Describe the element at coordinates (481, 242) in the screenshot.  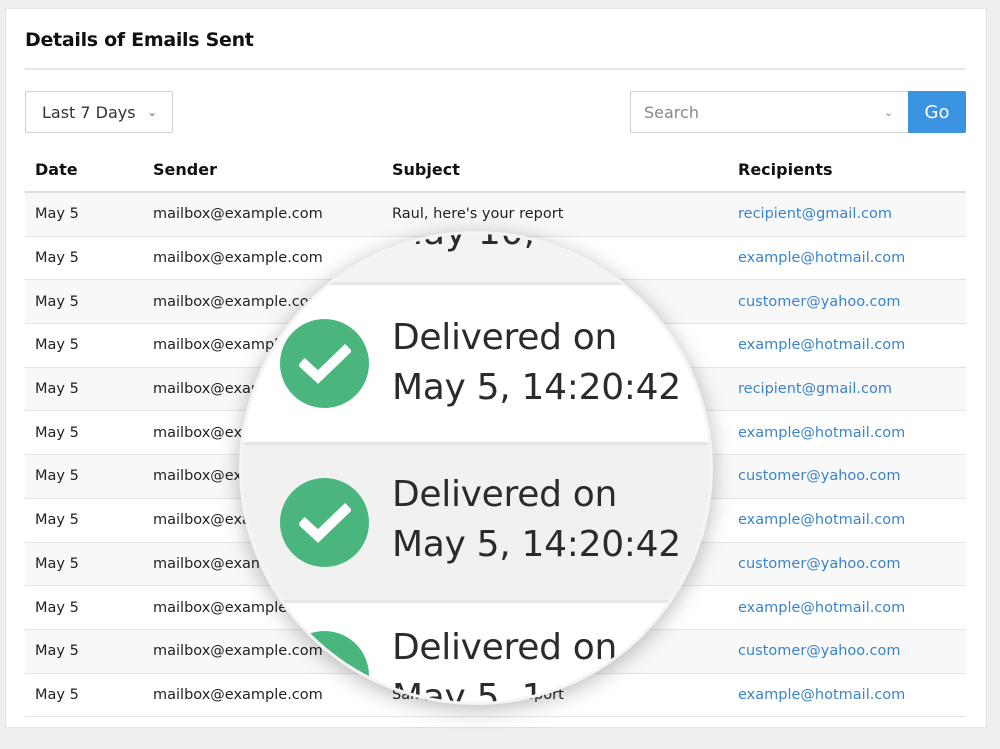
I see `partial-timestamp: May 10, 1` at that location.